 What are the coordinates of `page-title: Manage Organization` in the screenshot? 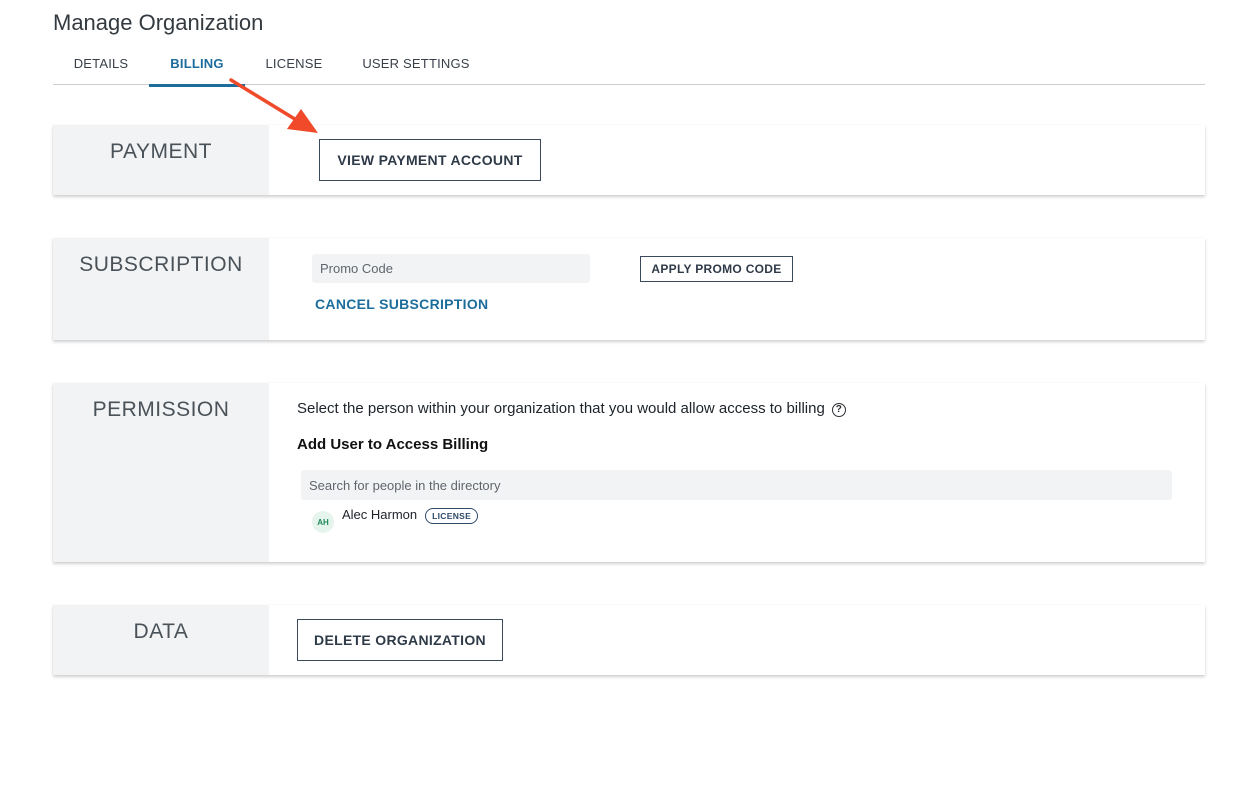 It's located at (158, 22).